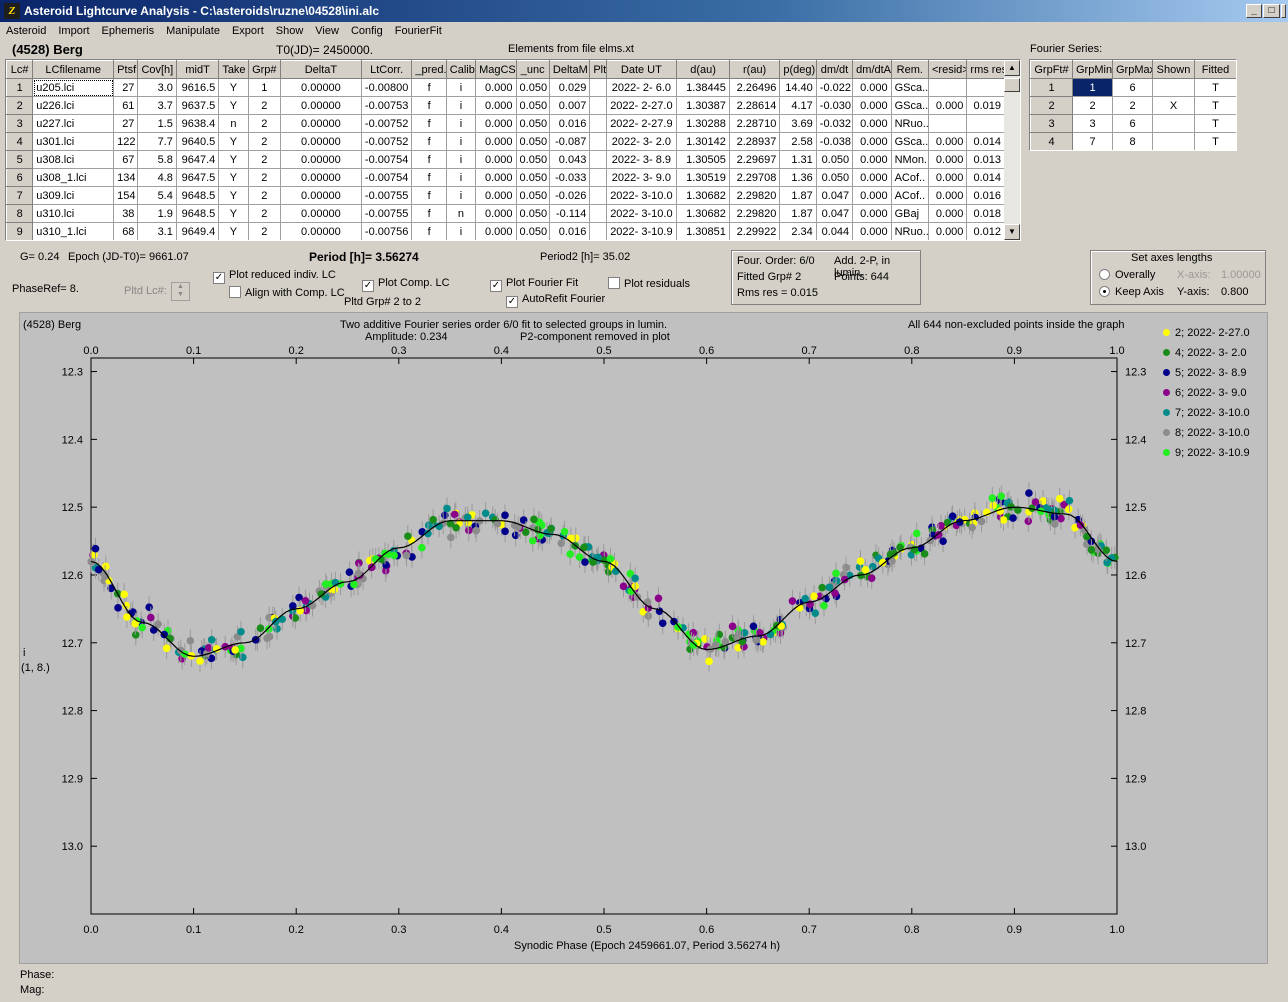 The height and width of the screenshot is (1002, 1288). I want to click on x-tick-label-top: 0.1, so click(193, 351).